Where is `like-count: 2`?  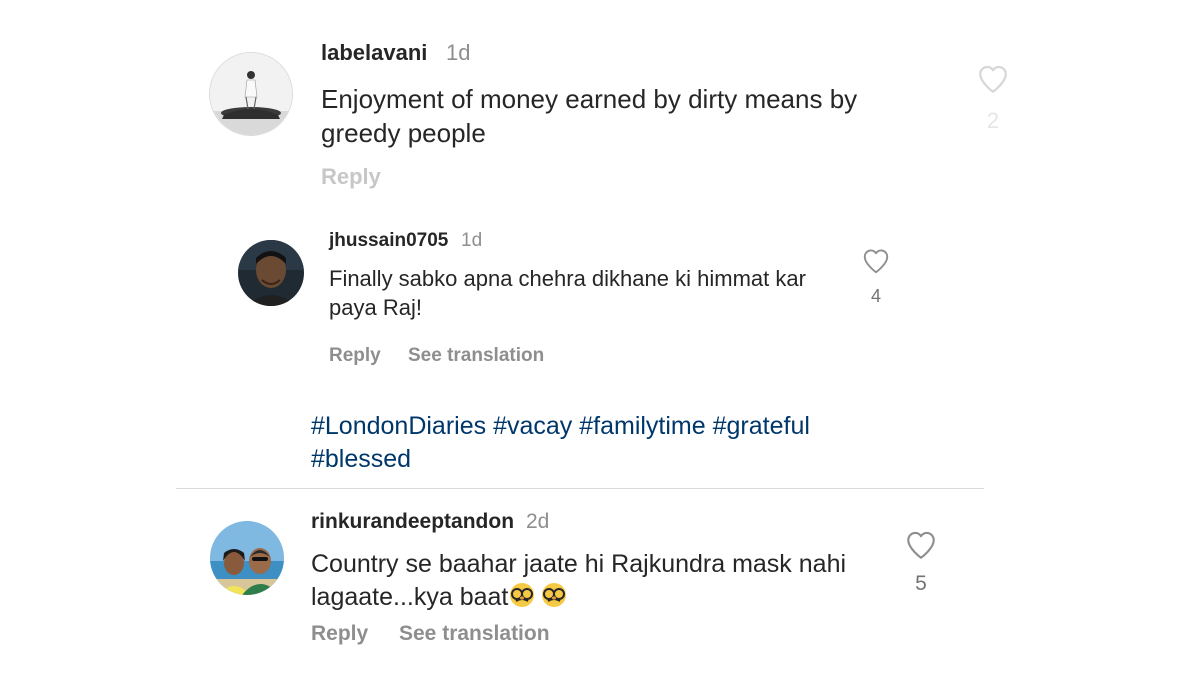
like-count: 2 is located at coordinates (993, 120).